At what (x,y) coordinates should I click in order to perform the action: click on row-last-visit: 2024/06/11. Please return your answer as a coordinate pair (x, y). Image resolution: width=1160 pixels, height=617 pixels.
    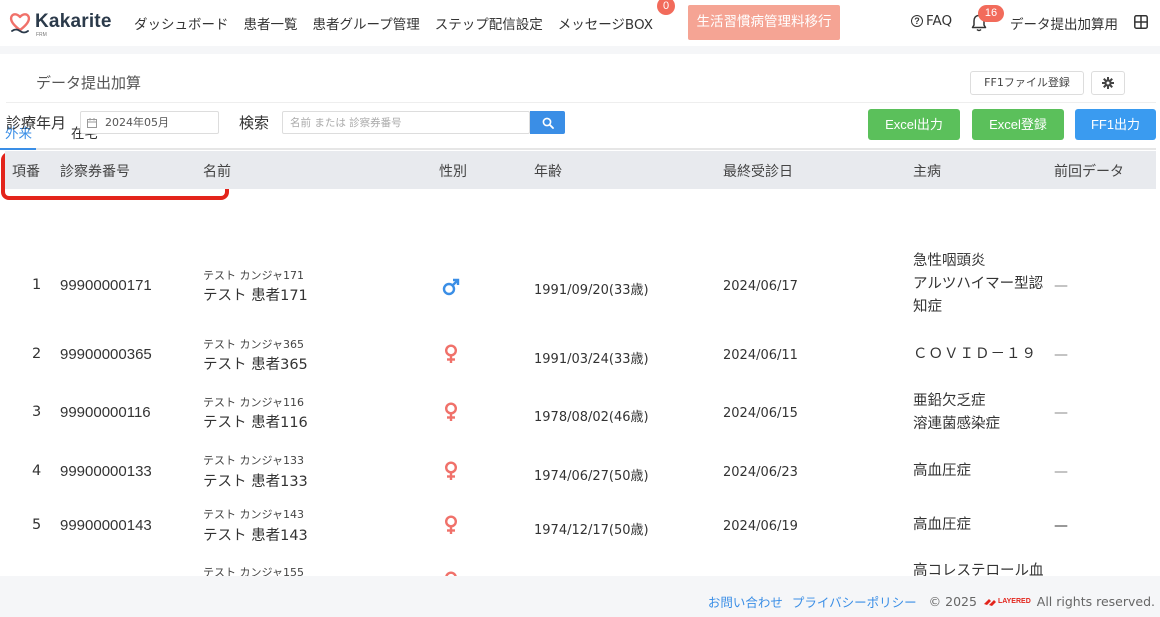
    Looking at the image, I should click on (760, 355).